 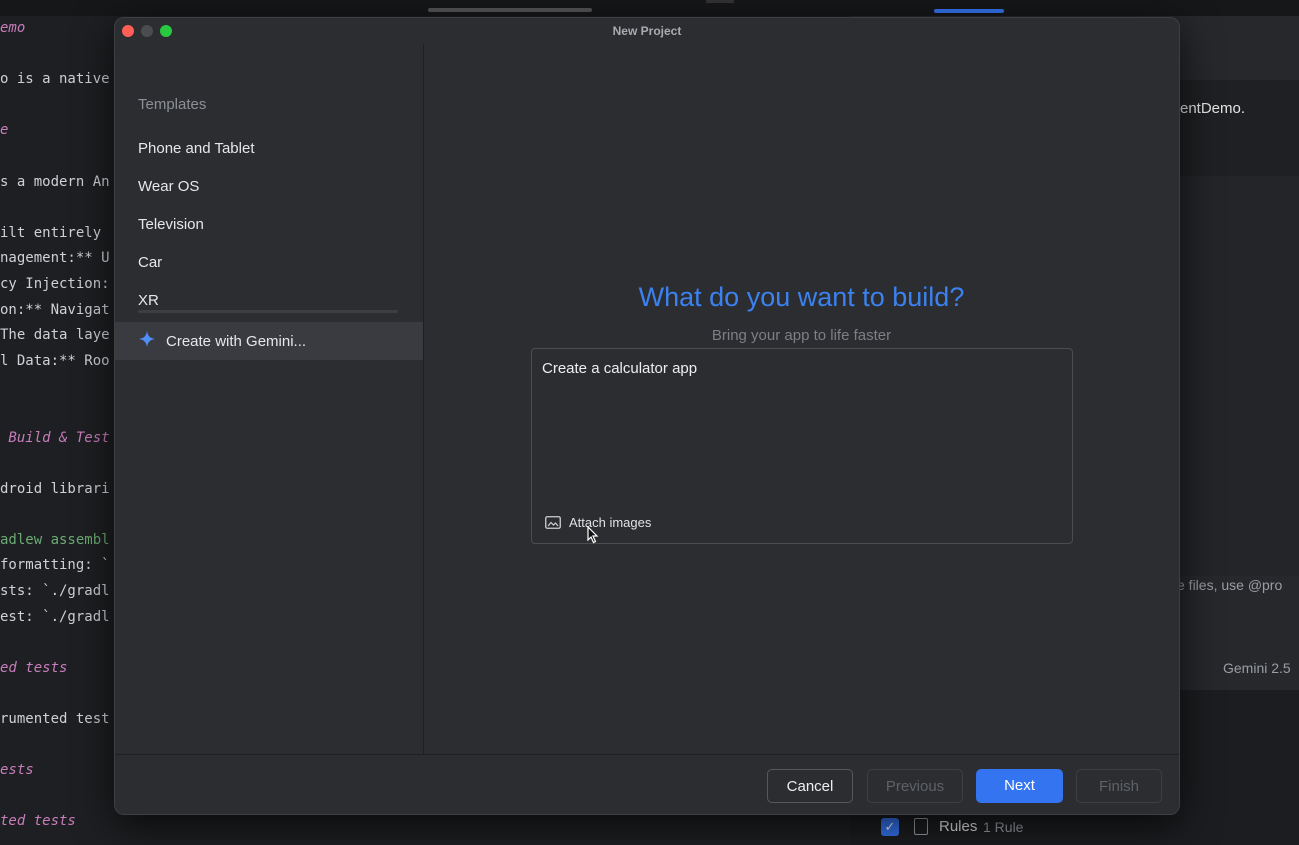 I want to click on code-line: on:** Navigat, so click(x=55, y=310).